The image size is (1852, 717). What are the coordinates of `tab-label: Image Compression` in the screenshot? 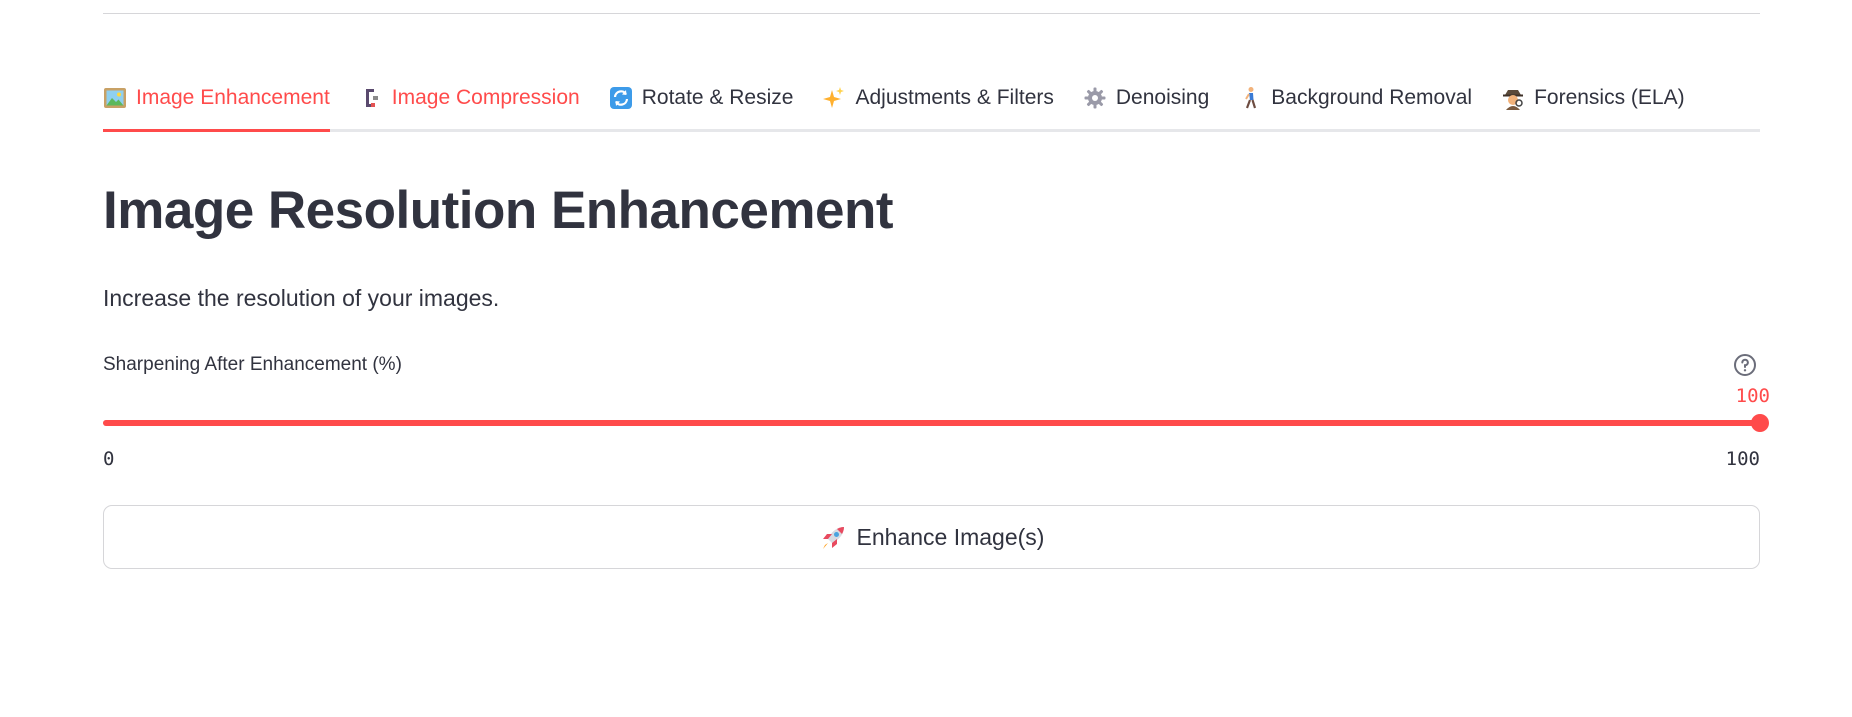 It's located at (485, 97).